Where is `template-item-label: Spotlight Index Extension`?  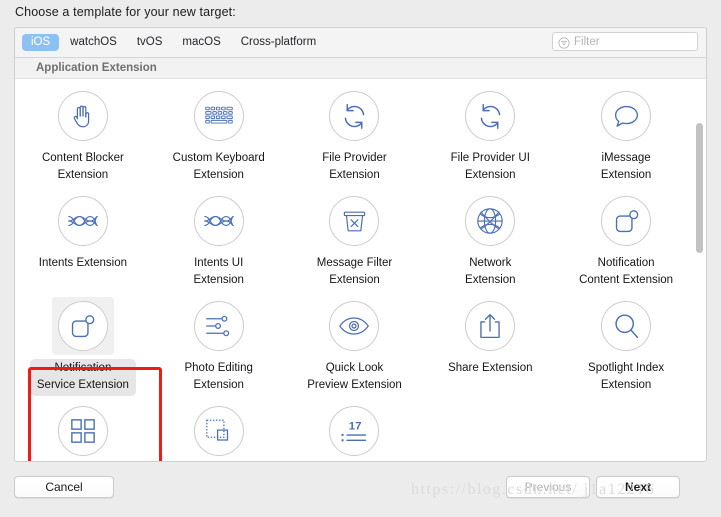
template-item-label: Spotlight Index Extension is located at coordinates (626, 376).